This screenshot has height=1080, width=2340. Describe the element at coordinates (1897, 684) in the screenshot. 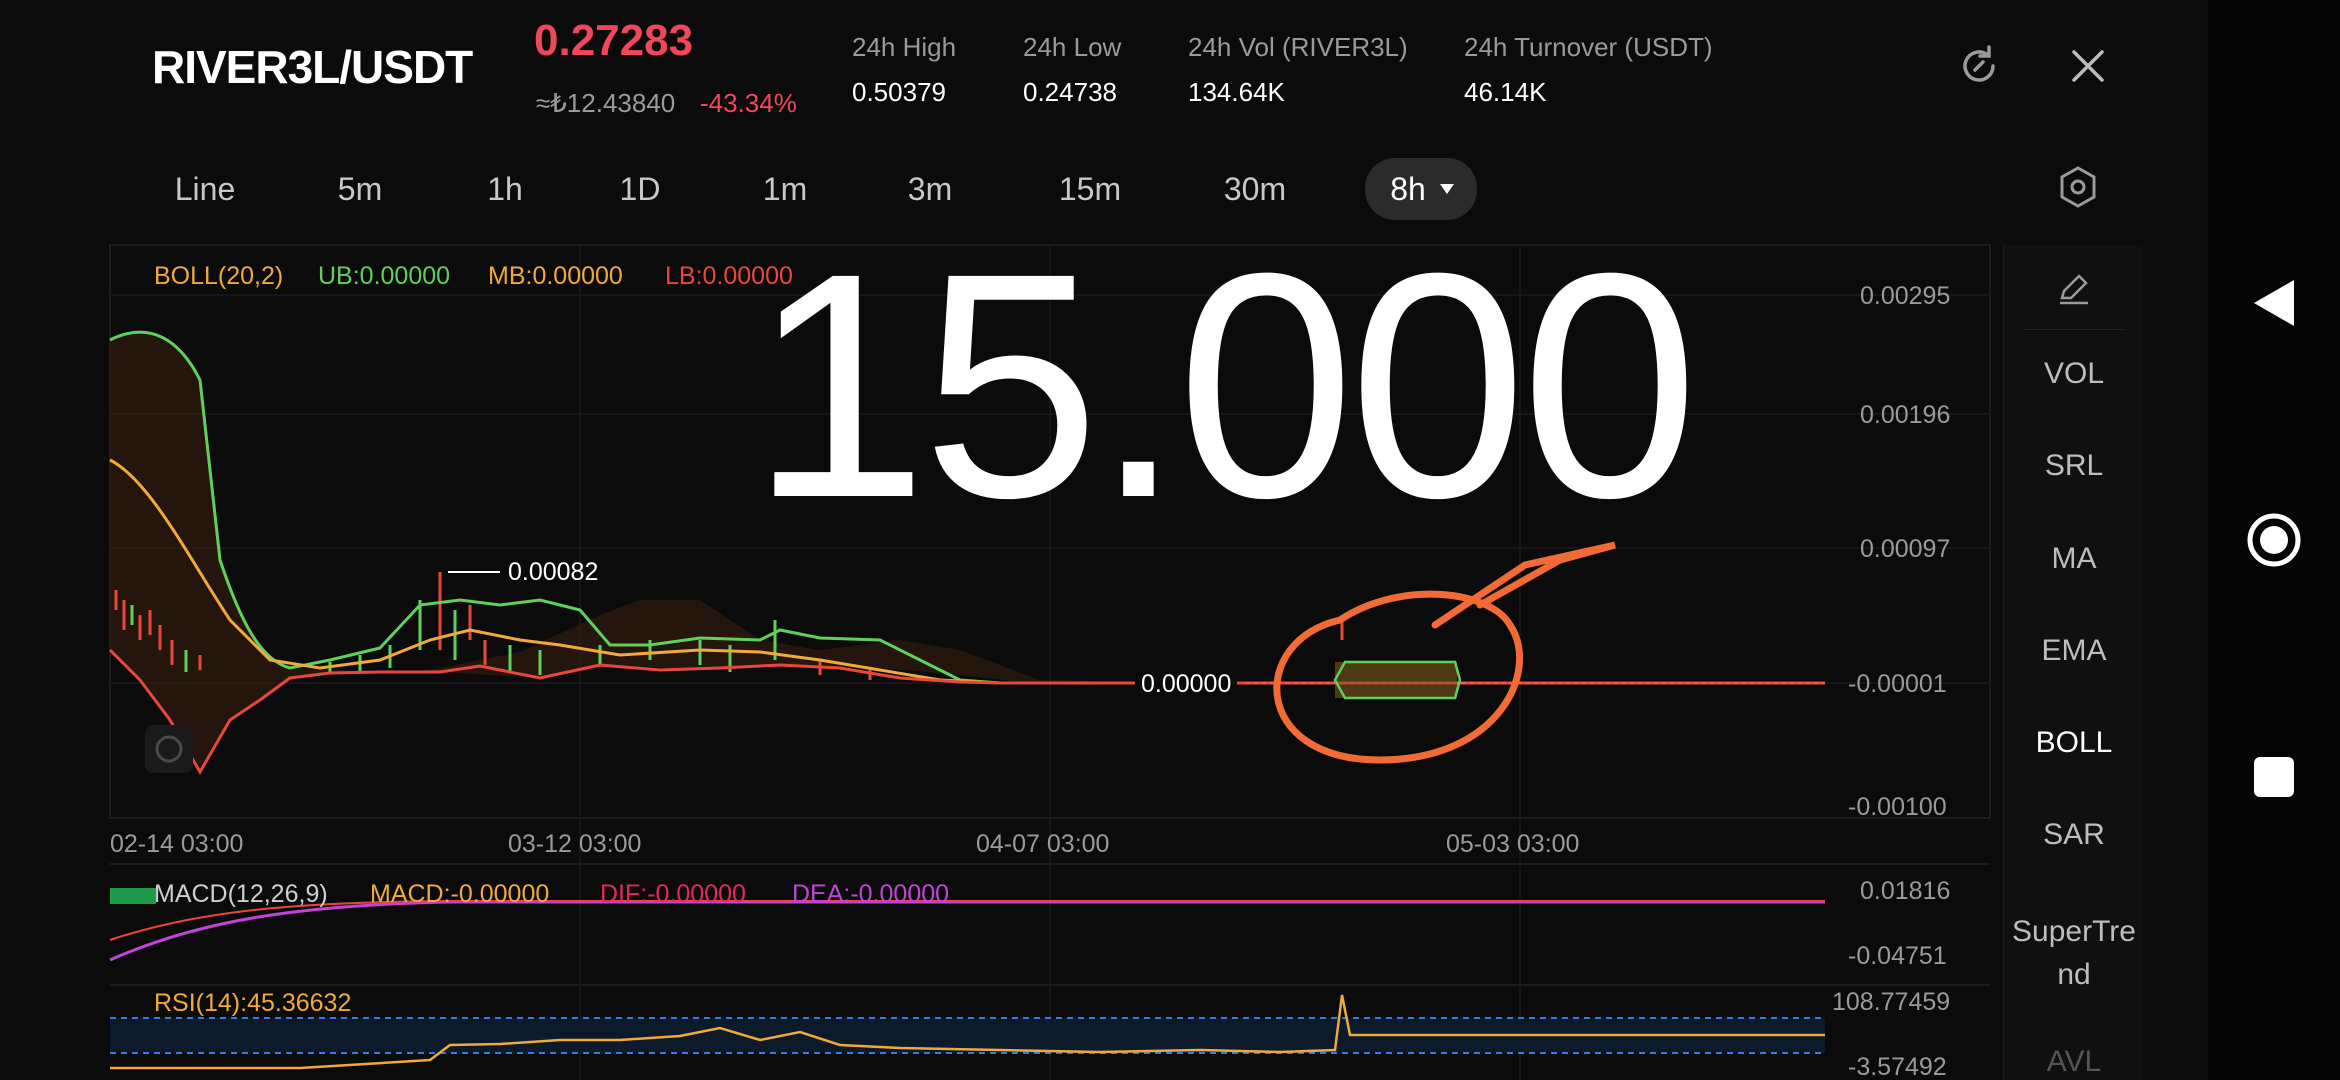

I see `price-axis-label: -0.00001` at that location.